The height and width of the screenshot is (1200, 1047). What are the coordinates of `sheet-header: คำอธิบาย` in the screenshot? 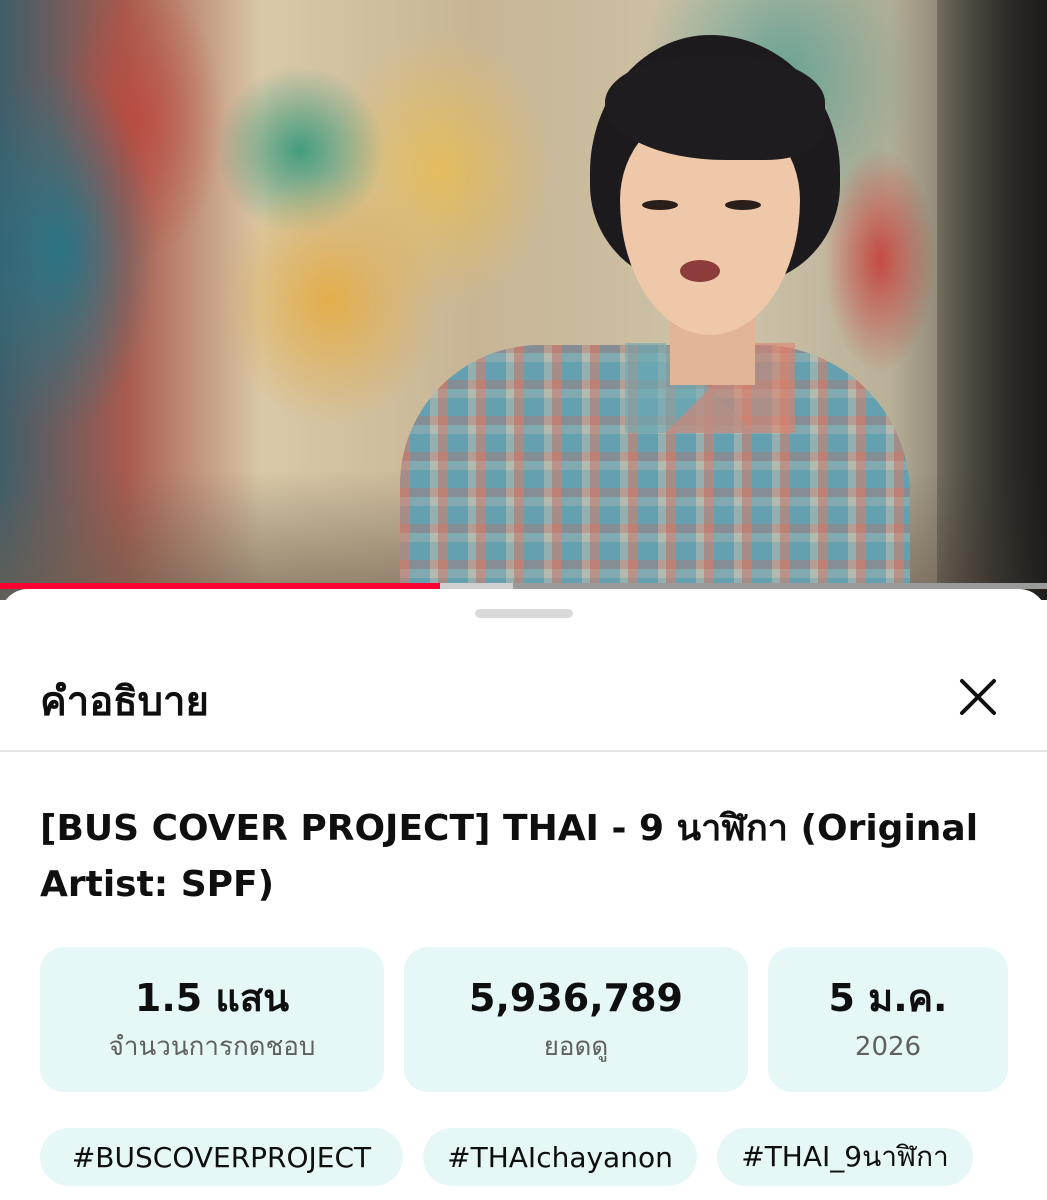 It's located at (523, 699).